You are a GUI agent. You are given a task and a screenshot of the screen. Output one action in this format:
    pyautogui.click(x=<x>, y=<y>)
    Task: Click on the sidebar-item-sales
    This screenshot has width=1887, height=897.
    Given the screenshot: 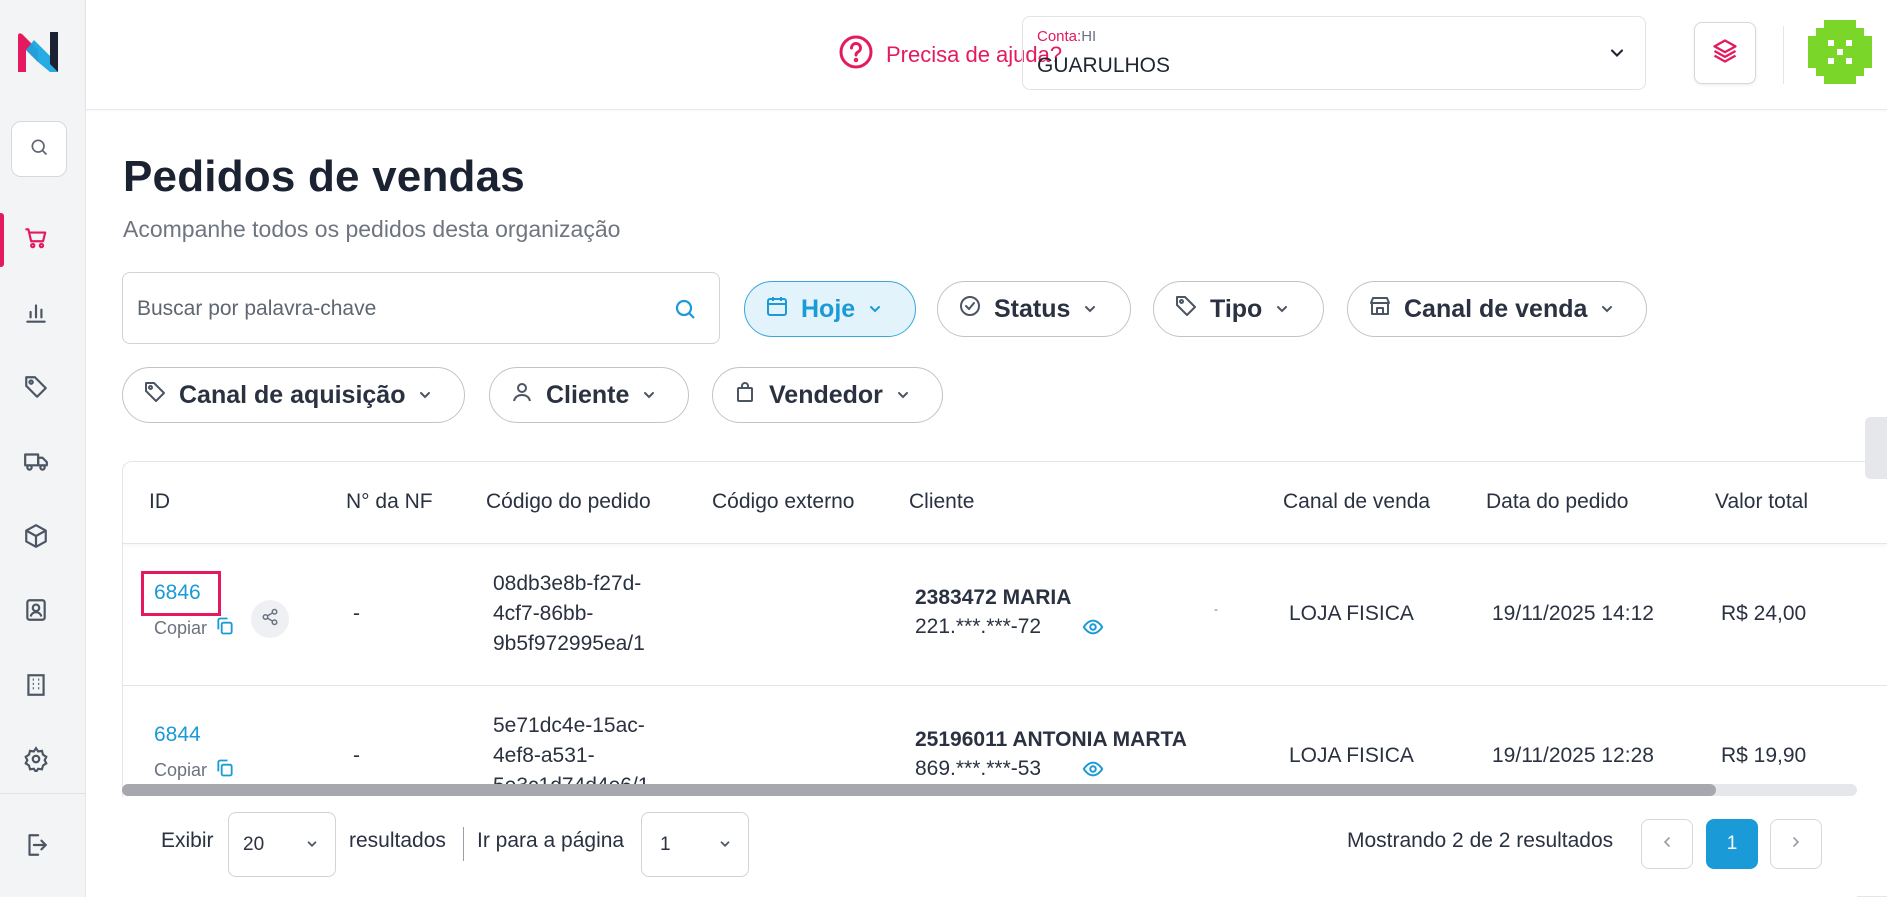 What is the action you would take?
    pyautogui.click(x=36, y=240)
    